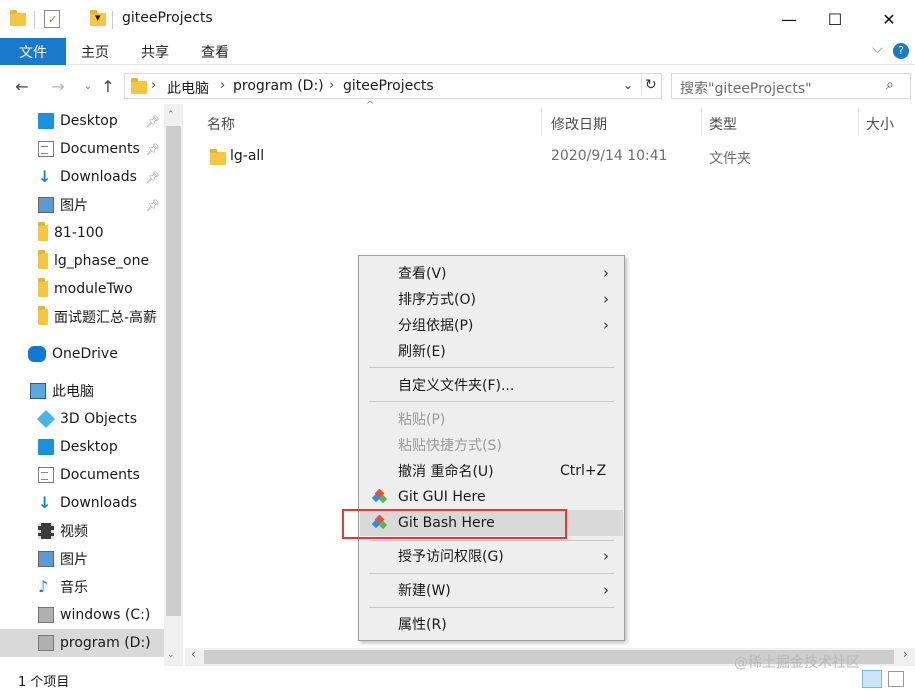 This screenshot has width=915, height=690. What do you see at coordinates (789, 19) in the screenshot?
I see `minimize-button: —` at bounding box center [789, 19].